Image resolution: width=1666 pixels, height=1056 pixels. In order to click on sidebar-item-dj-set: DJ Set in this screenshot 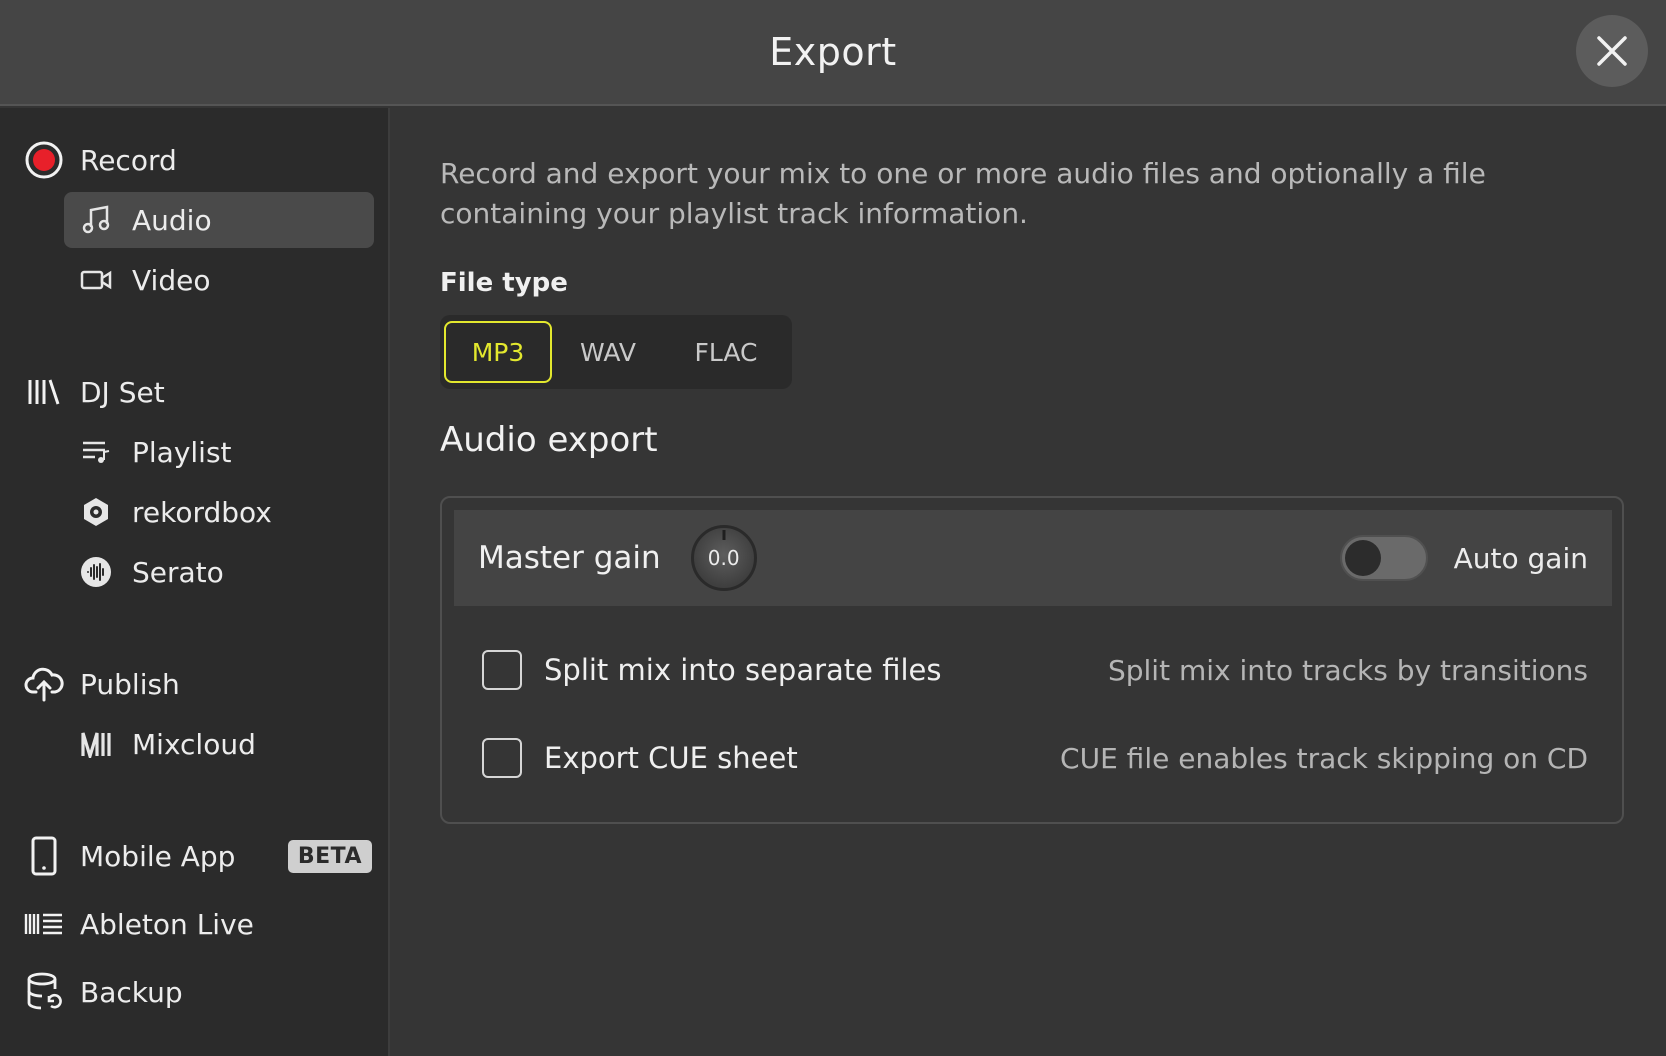, I will do `click(197, 392)`.